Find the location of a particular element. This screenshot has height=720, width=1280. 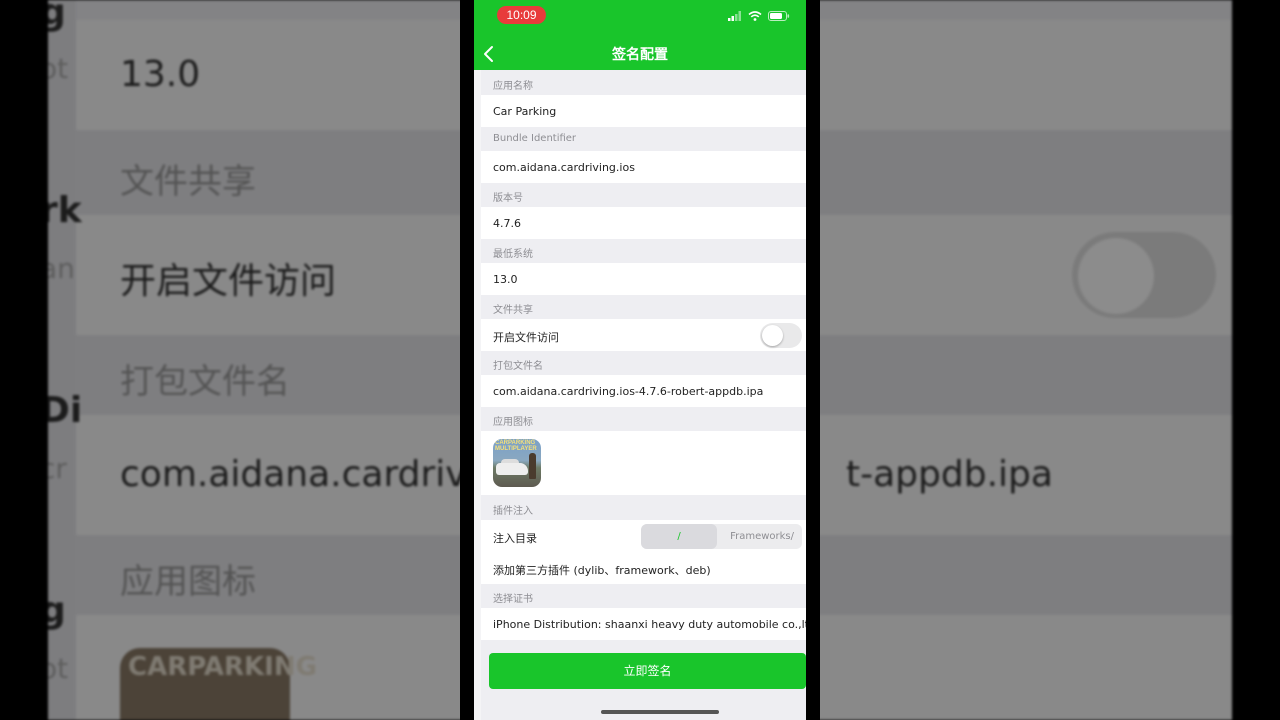

bundle-id-row: com.aidana.cardriving.ios is located at coordinates (643, 167).